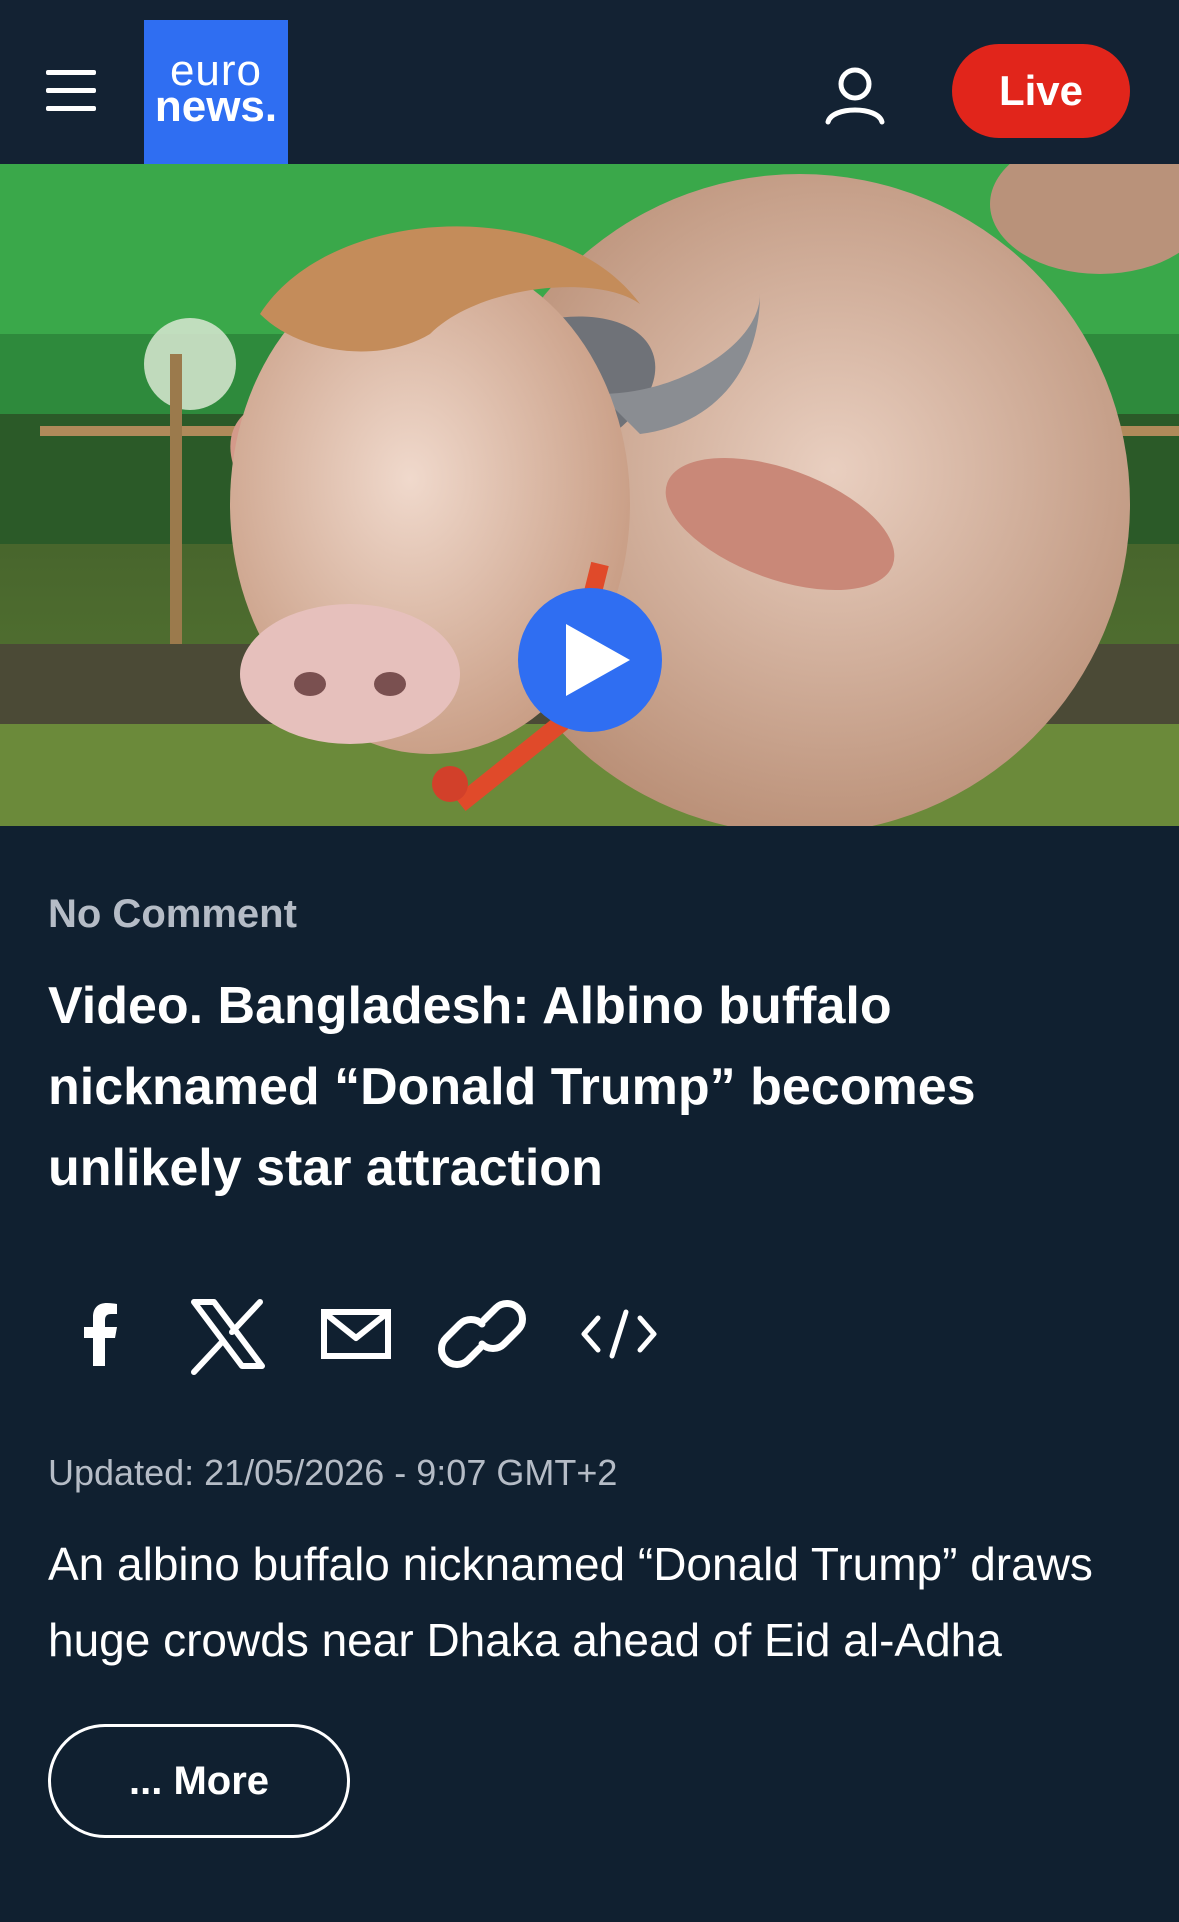 Image resolution: width=1179 pixels, height=1922 pixels. I want to click on live-label: Live, so click(1041, 90).